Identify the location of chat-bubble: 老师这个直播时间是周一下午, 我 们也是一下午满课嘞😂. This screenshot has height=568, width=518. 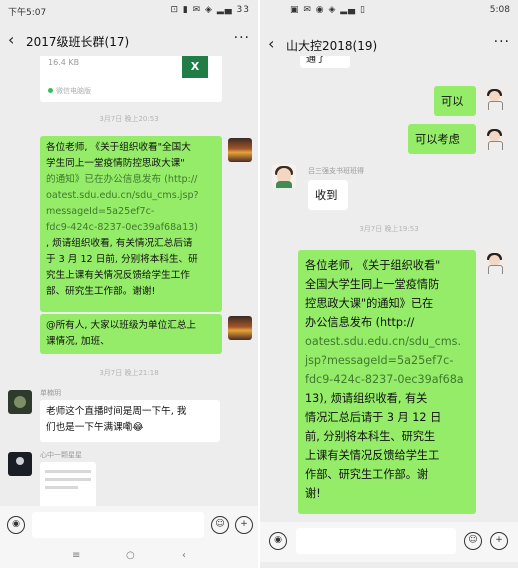
(130, 421).